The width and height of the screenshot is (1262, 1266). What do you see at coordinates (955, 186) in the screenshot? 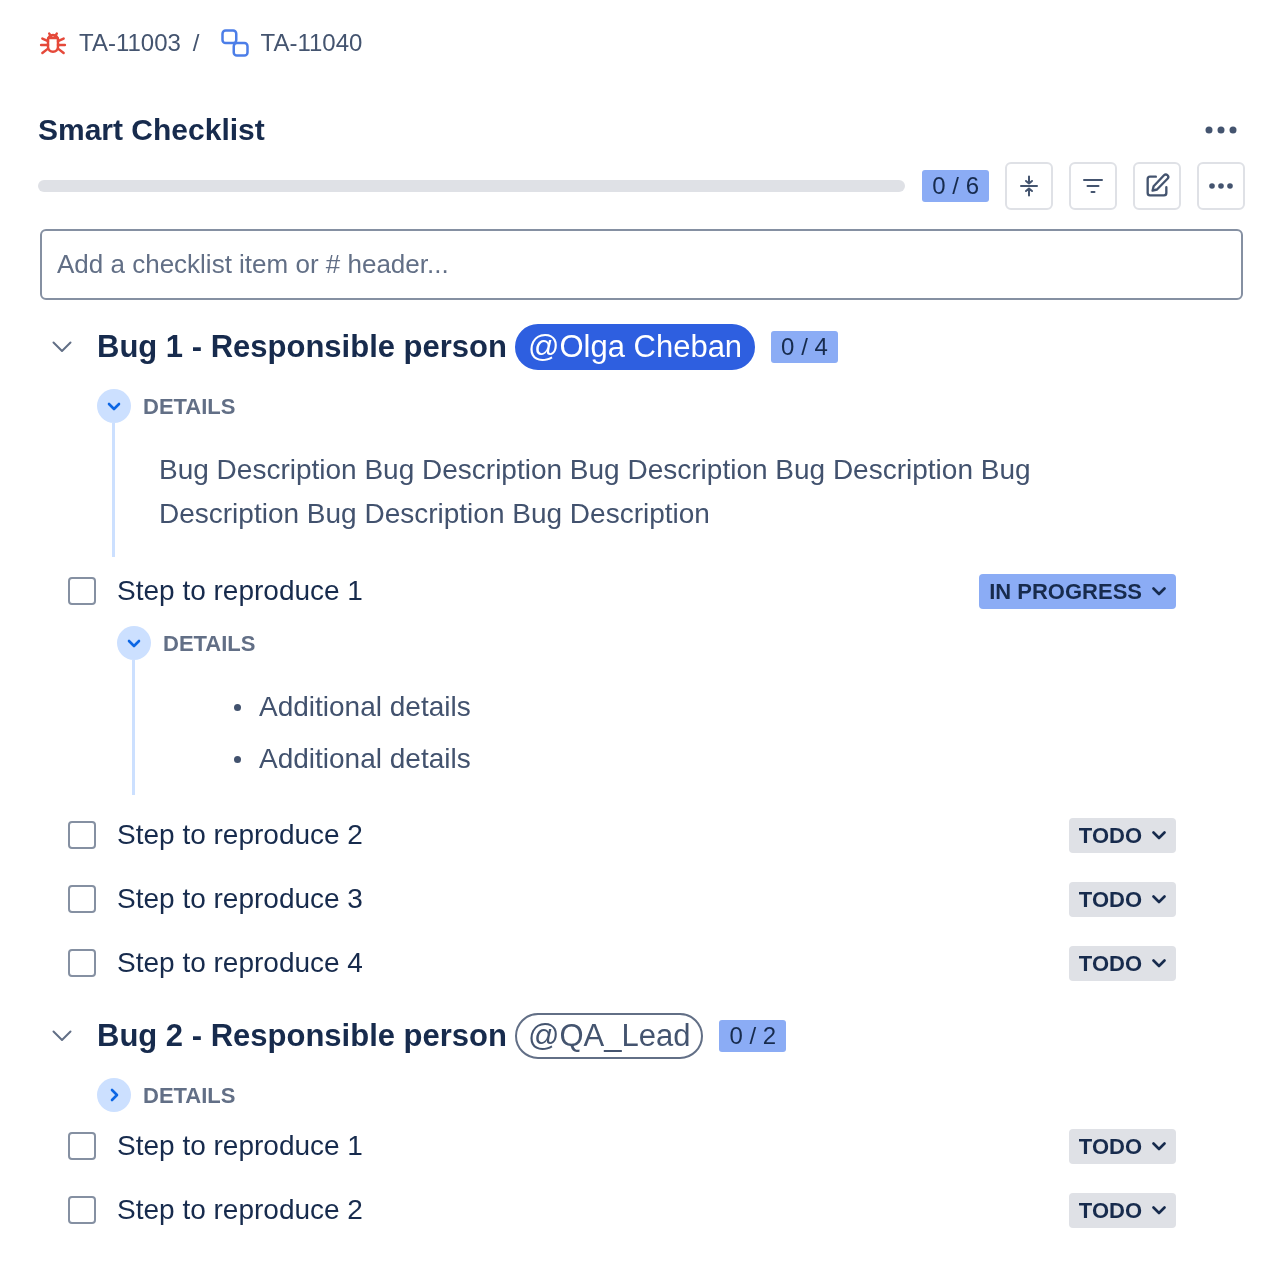
I see `progress-count: 0 / 6` at bounding box center [955, 186].